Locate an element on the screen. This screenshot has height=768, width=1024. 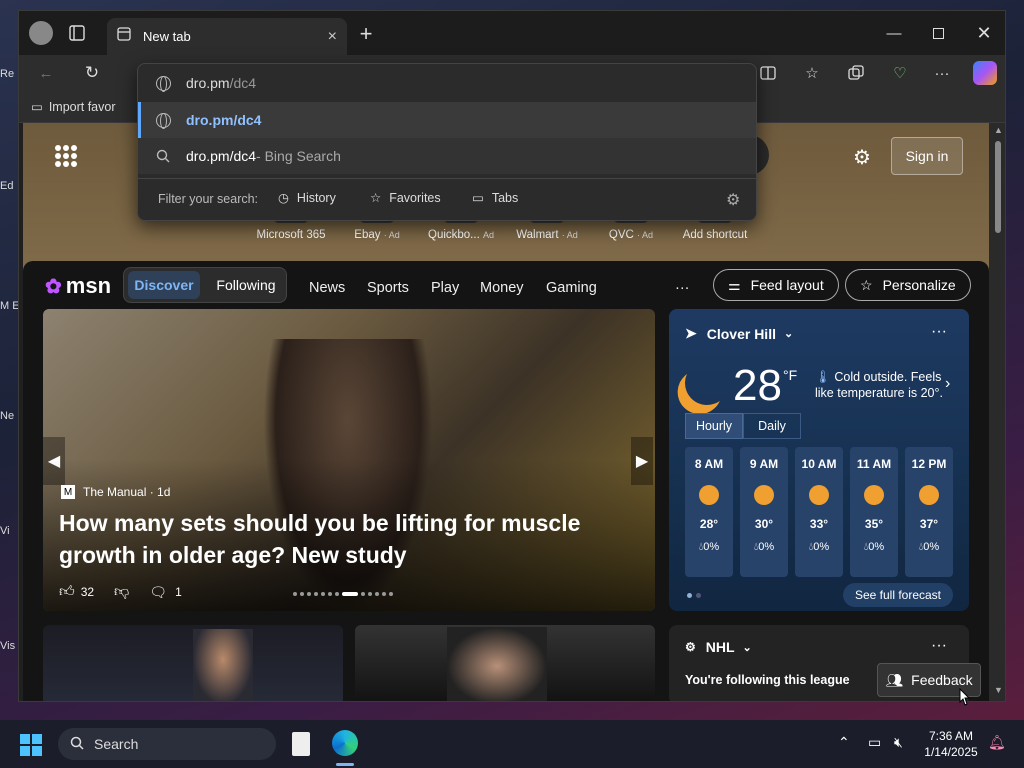
file-icon is located at coordinates (301, 744).